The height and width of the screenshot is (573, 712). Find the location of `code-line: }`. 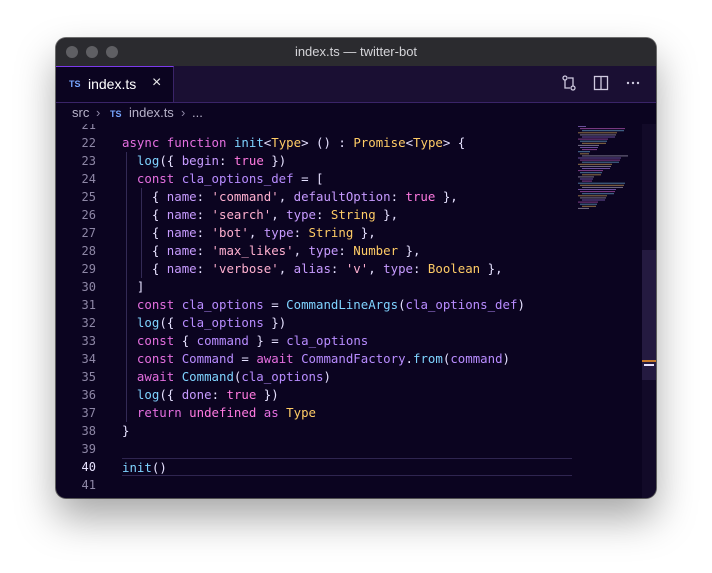

code-line: } is located at coordinates (347, 431).